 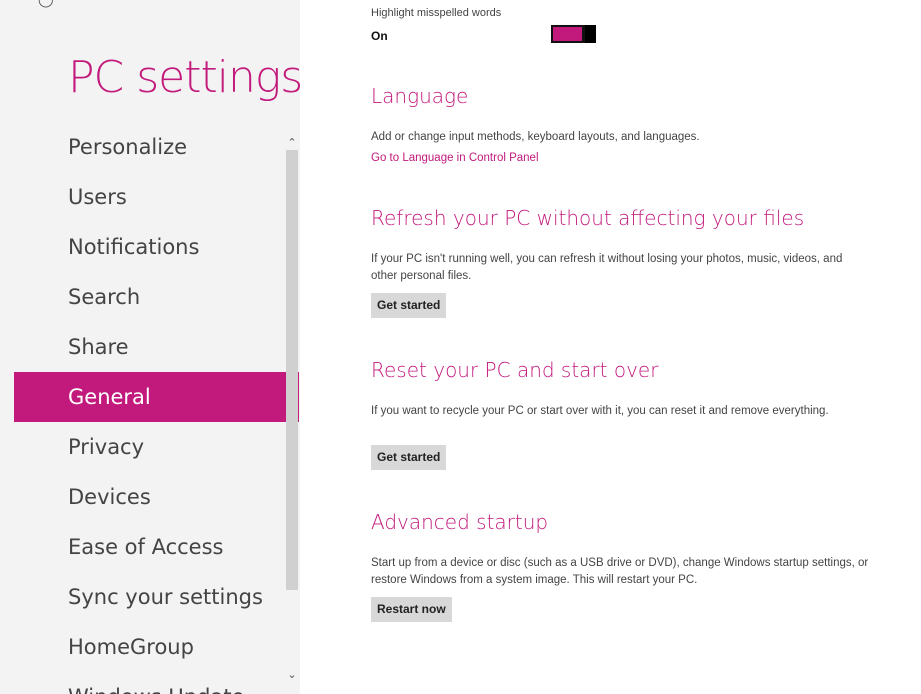 What do you see at coordinates (567, 34) in the screenshot?
I see `toggle-fill` at bounding box center [567, 34].